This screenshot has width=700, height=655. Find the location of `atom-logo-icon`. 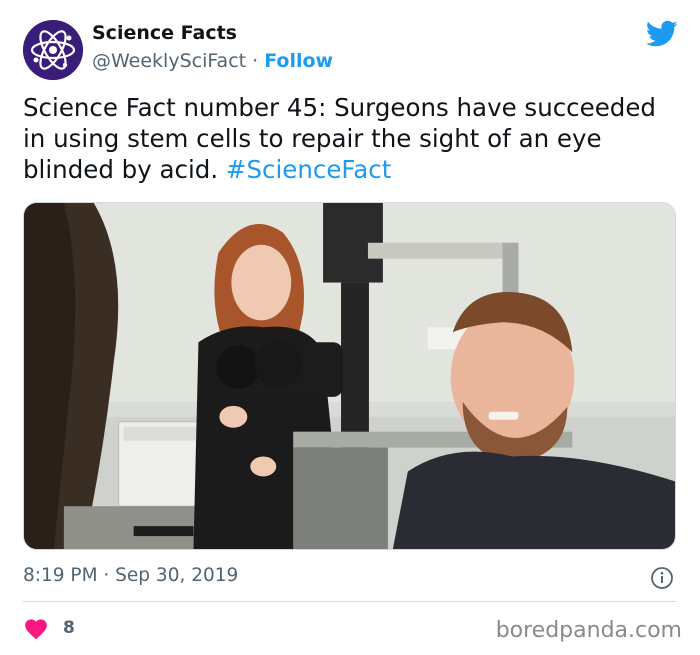

atom-logo-icon is located at coordinates (53, 50).